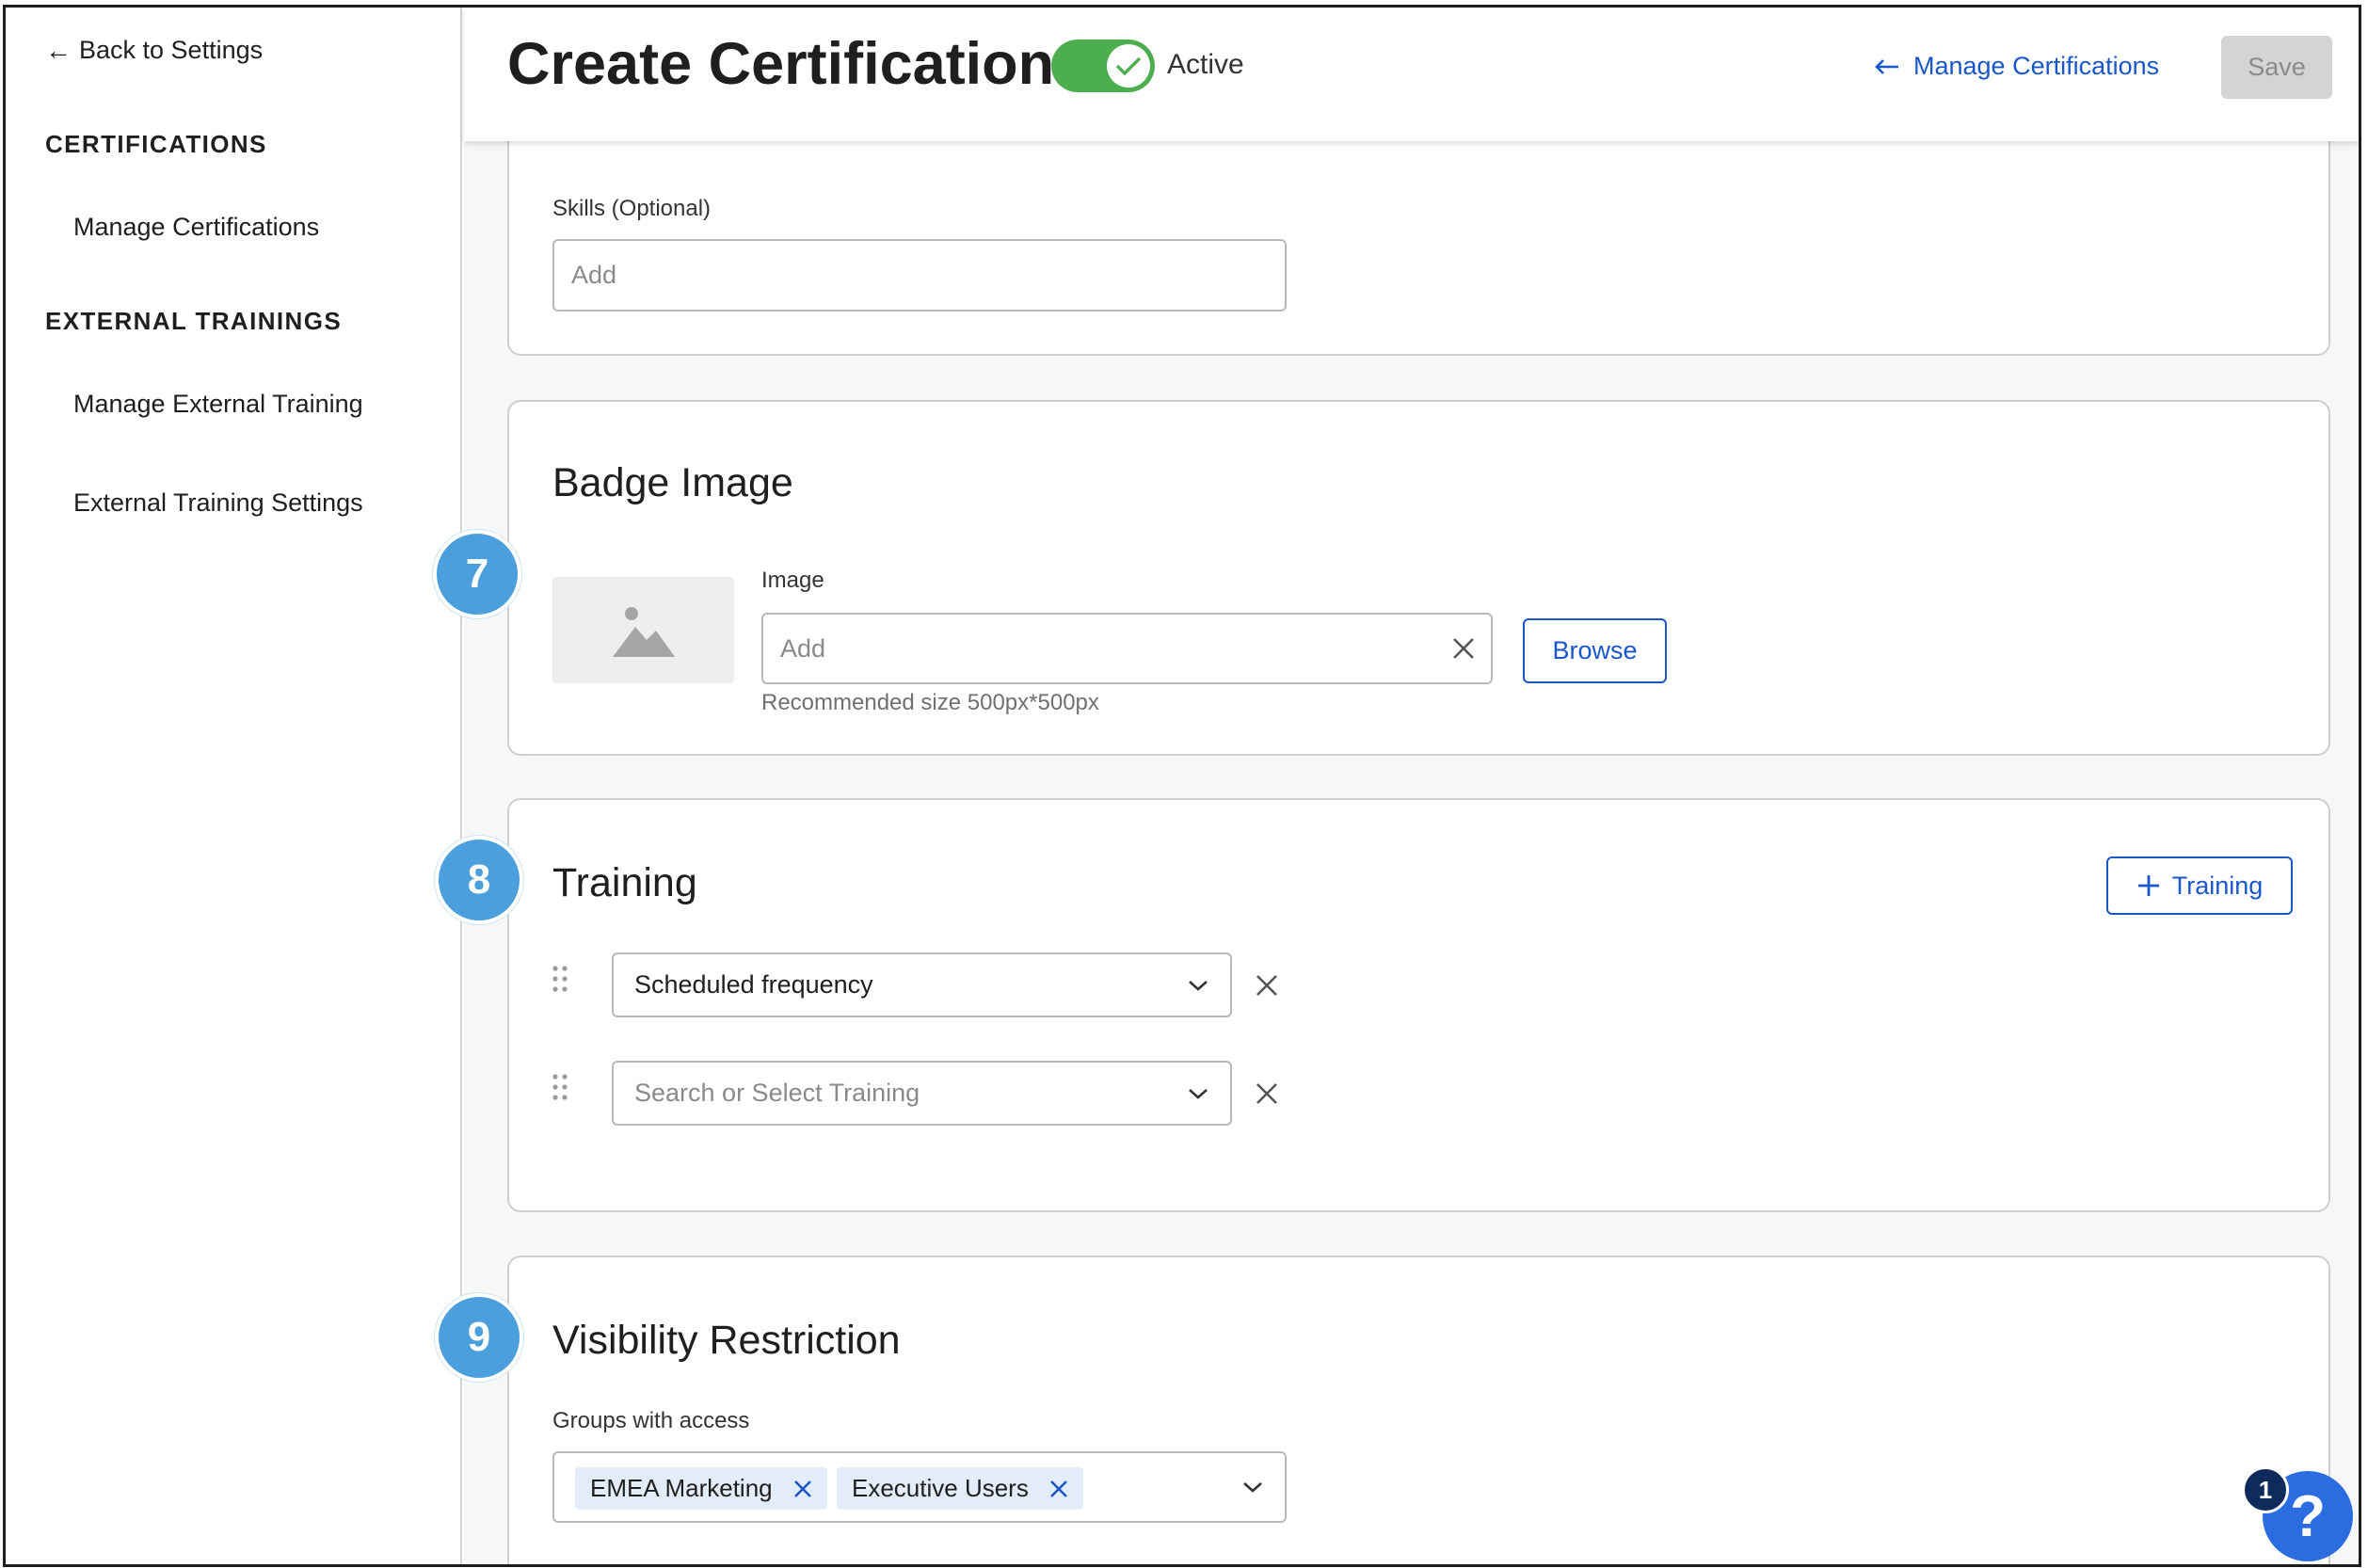 The height and width of the screenshot is (1568, 2368). I want to click on skills-input: Add, so click(919, 275).